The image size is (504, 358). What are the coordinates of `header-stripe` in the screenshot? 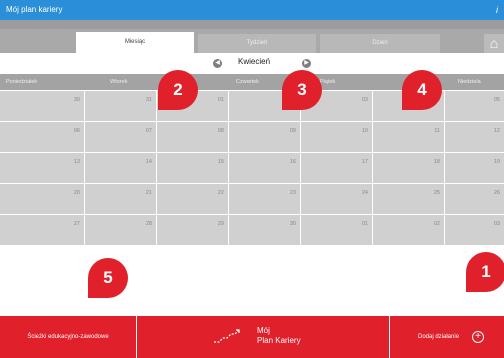 It's located at (252, 24).